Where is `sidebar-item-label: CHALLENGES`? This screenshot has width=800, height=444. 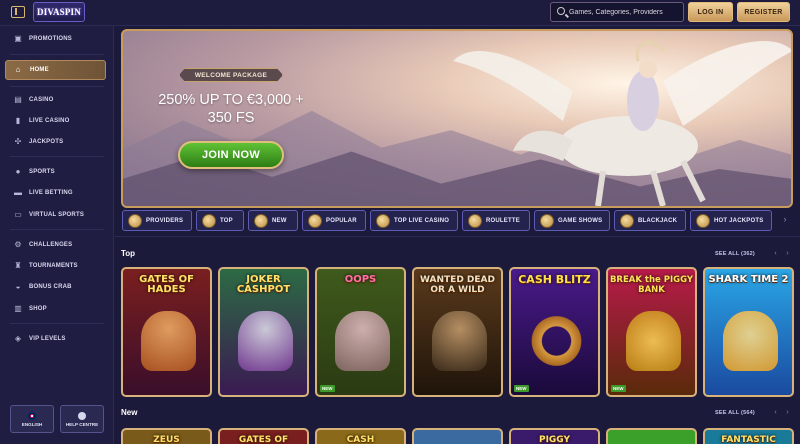 sidebar-item-label: CHALLENGES is located at coordinates (51, 245).